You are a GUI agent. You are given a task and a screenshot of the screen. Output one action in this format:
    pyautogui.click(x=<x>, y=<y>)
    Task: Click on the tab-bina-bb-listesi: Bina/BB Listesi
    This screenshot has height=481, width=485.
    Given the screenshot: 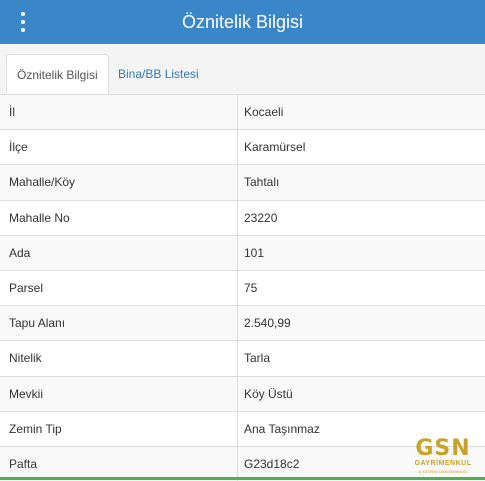 What is the action you would take?
    pyautogui.click(x=158, y=74)
    